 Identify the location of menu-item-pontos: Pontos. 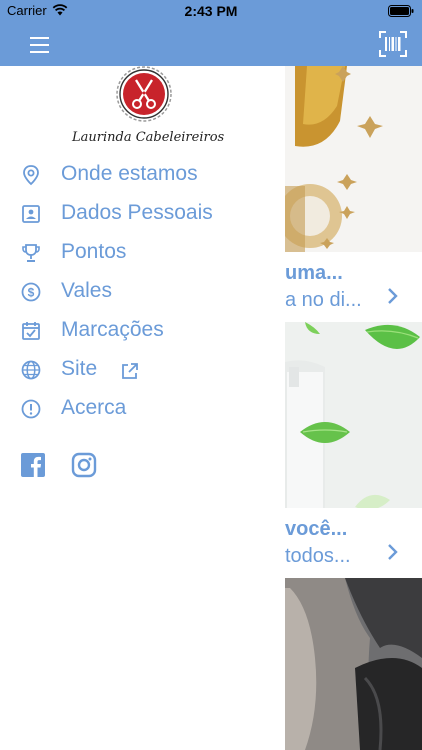
(142, 253).